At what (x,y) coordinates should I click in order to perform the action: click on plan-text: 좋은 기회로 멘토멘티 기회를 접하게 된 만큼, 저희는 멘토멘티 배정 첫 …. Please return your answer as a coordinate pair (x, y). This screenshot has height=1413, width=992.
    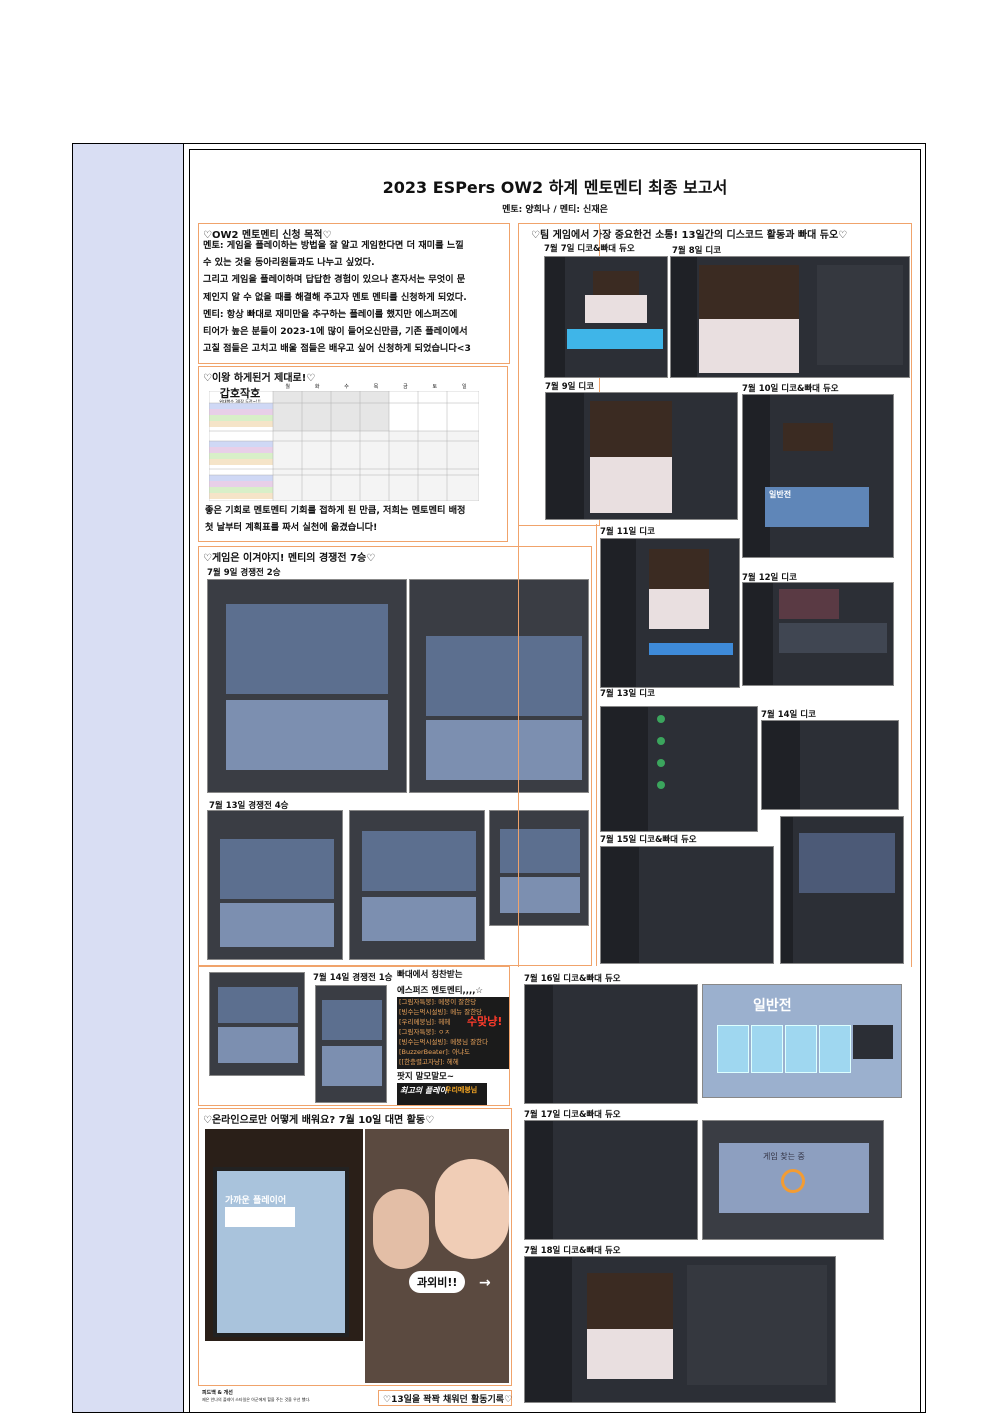
    Looking at the image, I should click on (355, 519).